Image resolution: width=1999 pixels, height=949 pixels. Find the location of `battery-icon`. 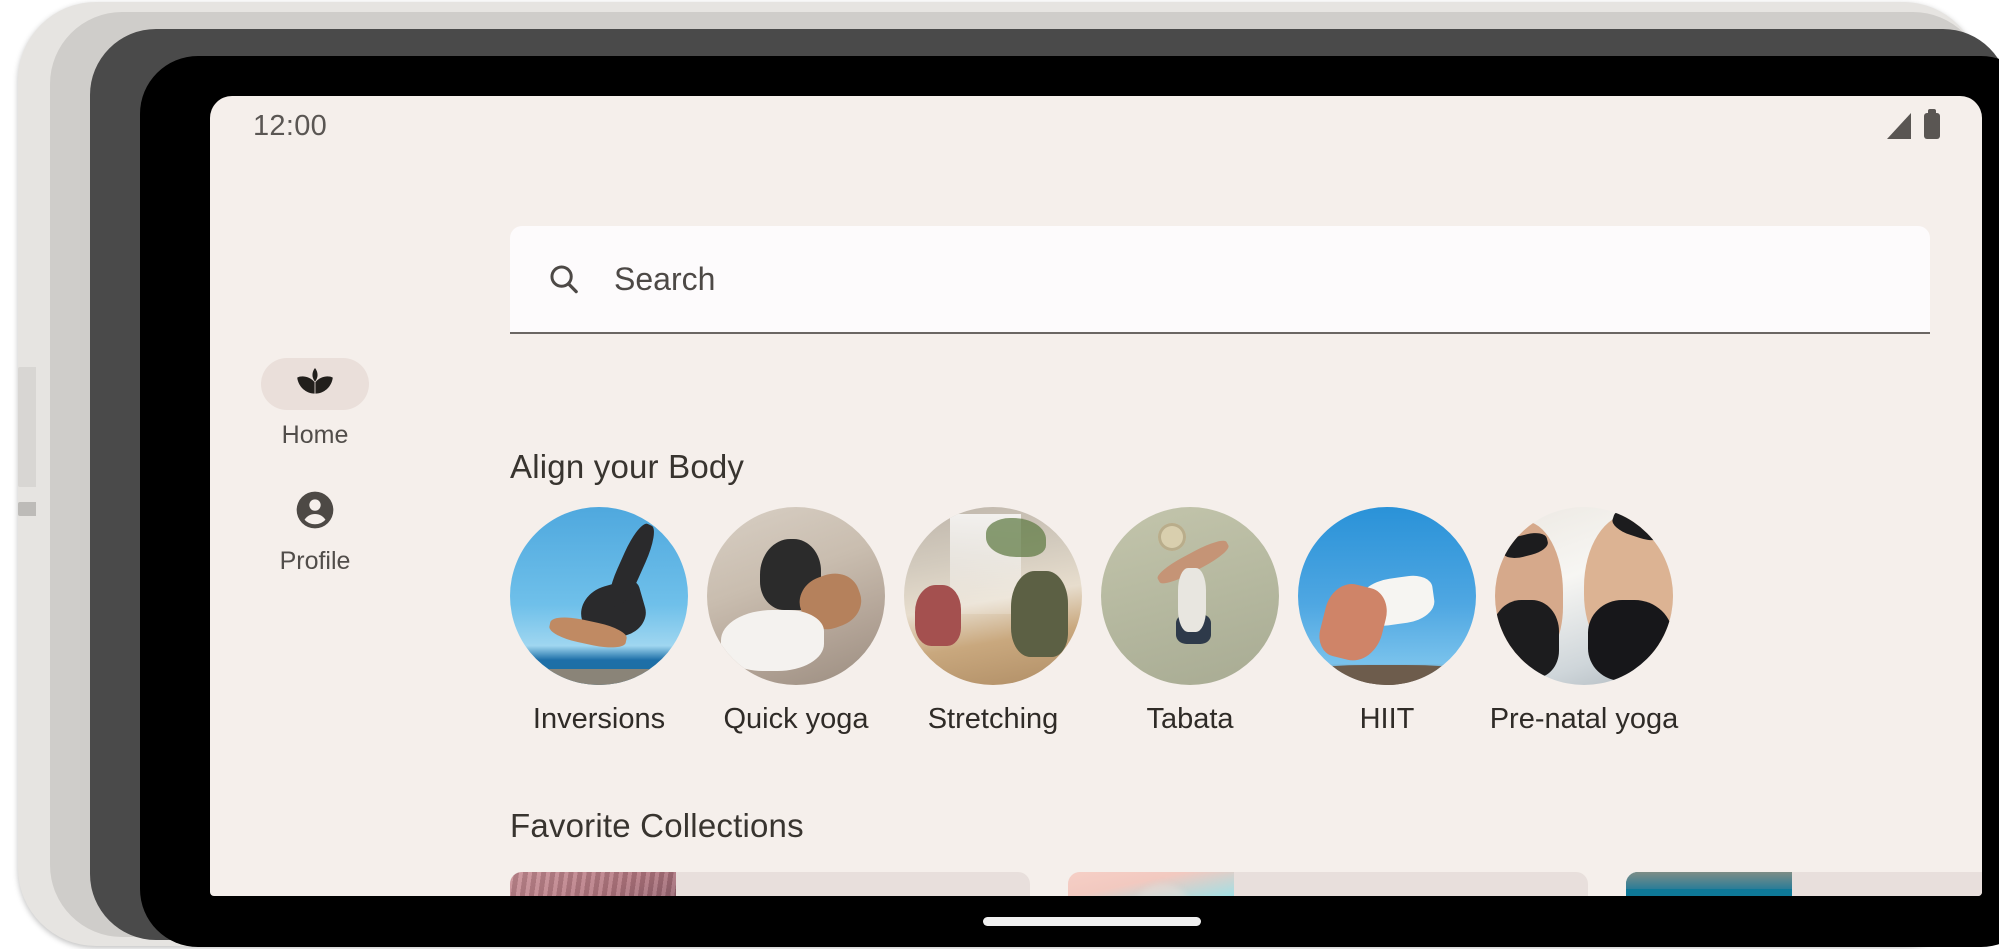

battery-icon is located at coordinates (1932, 124).